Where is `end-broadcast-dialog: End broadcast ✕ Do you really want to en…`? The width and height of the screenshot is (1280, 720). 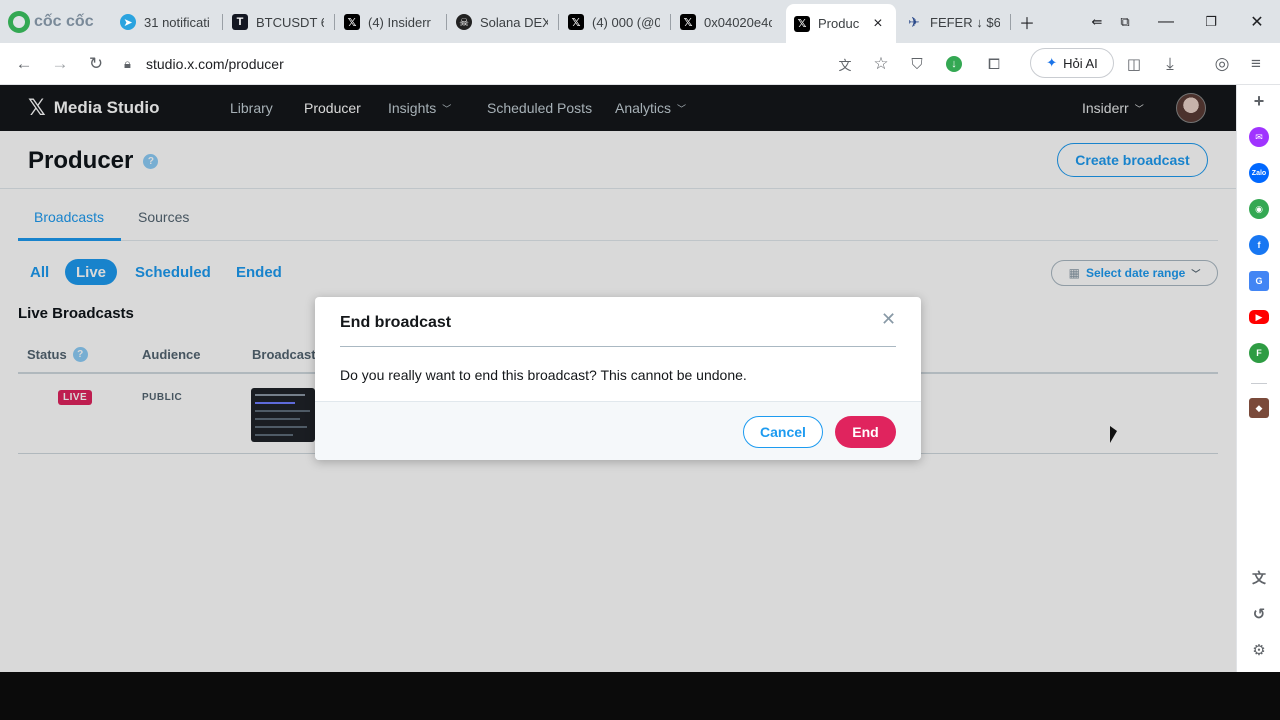
end-broadcast-dialog: End broadcast ✕ Do you really want to en… is located at coordinates (618, 378).